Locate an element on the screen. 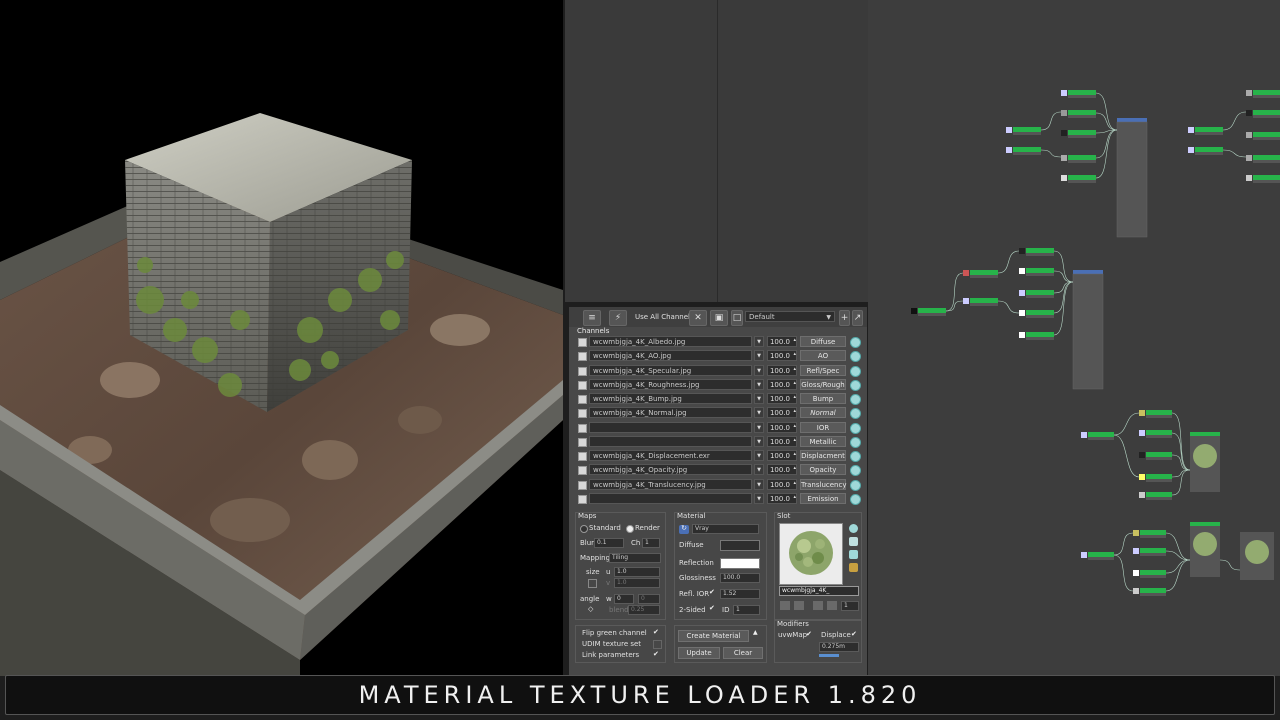  channel-file-field: wcwmbjgja_4K_Specular.jpg is located at coordinates (670, 370).